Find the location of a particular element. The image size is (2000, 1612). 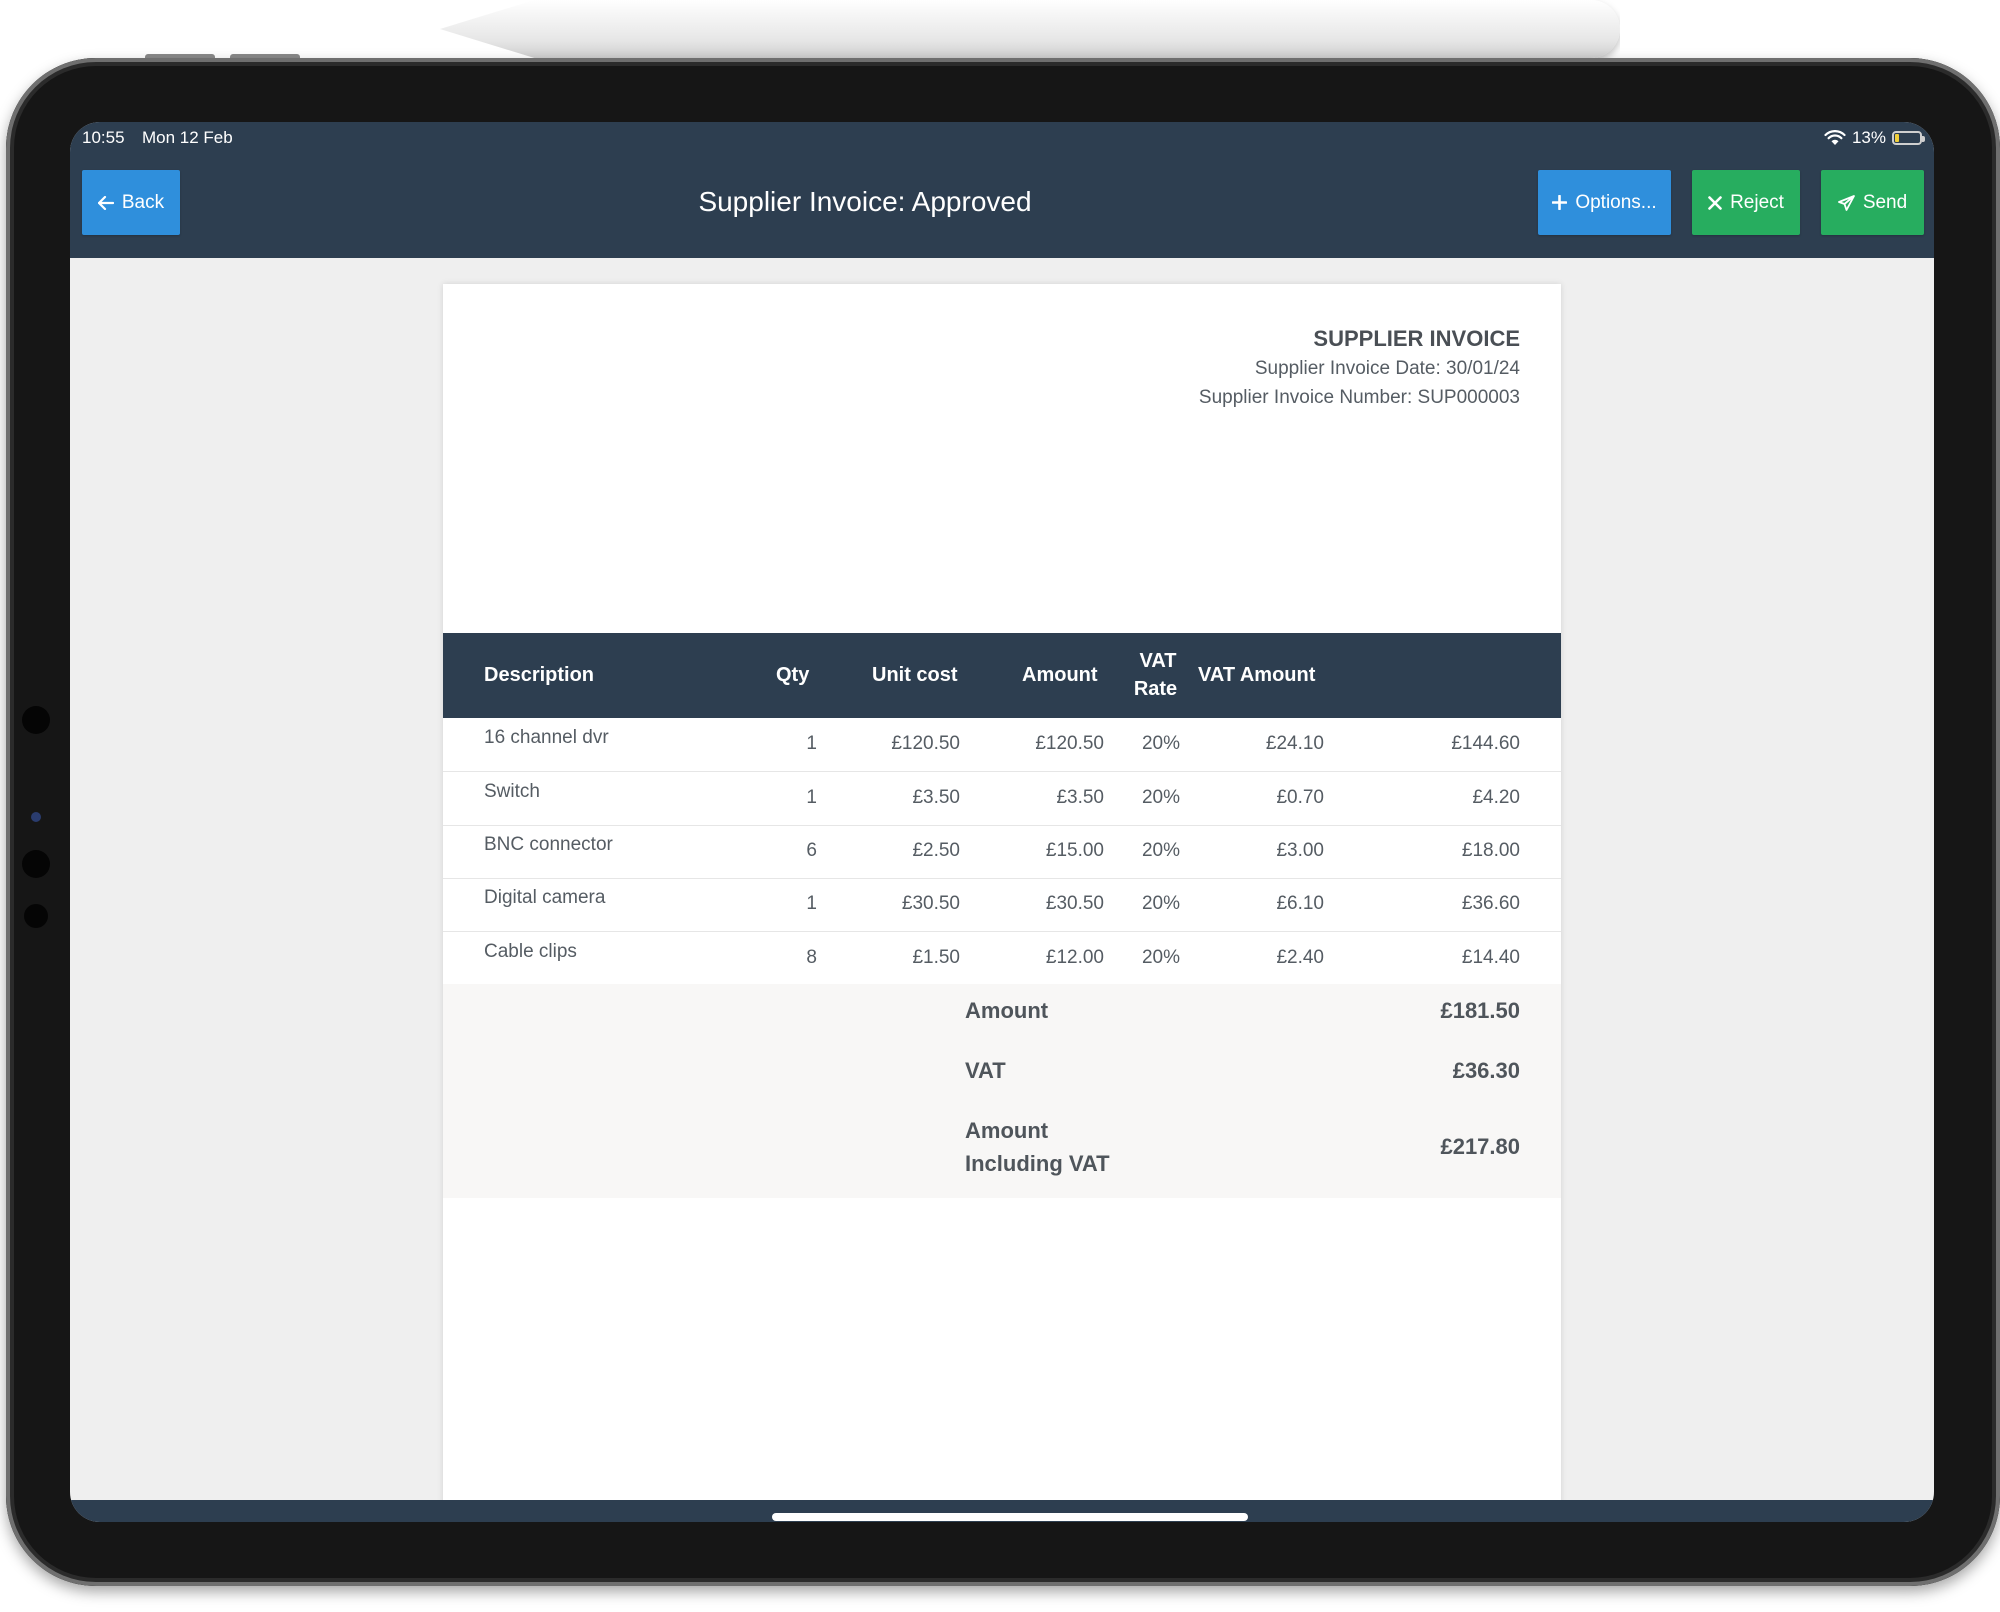

total-vat-value: £36.30 is located at coordinates (1486, 1070).